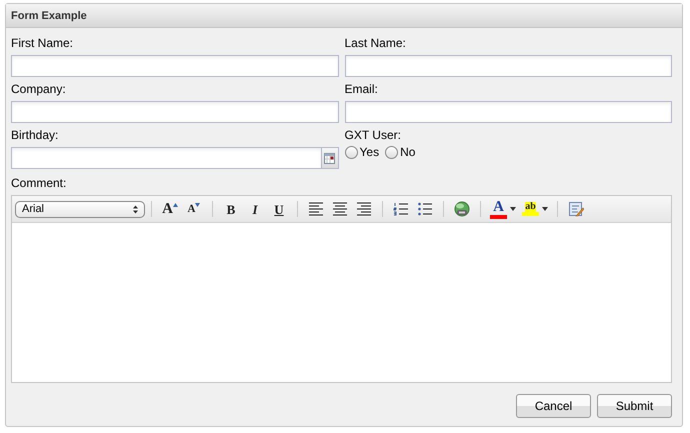 Image resolution: width=690 pixels, height=433 pixels. I want to click on field-label: Birthday:, so click(34, 135).